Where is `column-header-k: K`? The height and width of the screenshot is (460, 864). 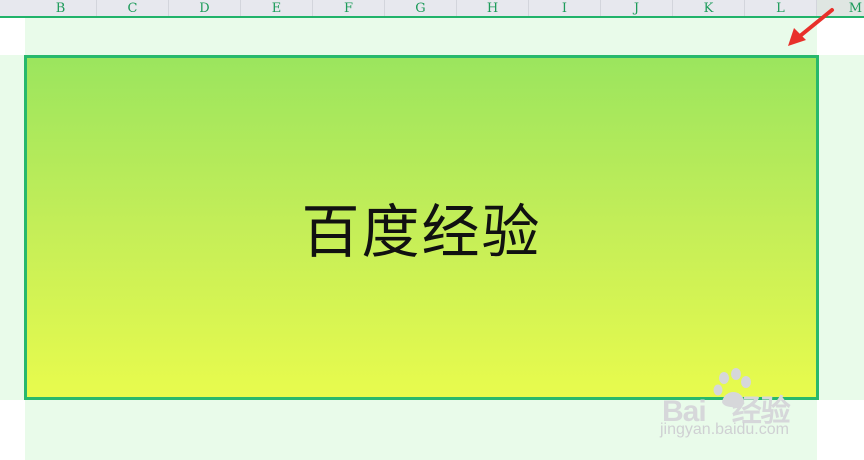 column-header-k: K is located at coordinates (709, 8).